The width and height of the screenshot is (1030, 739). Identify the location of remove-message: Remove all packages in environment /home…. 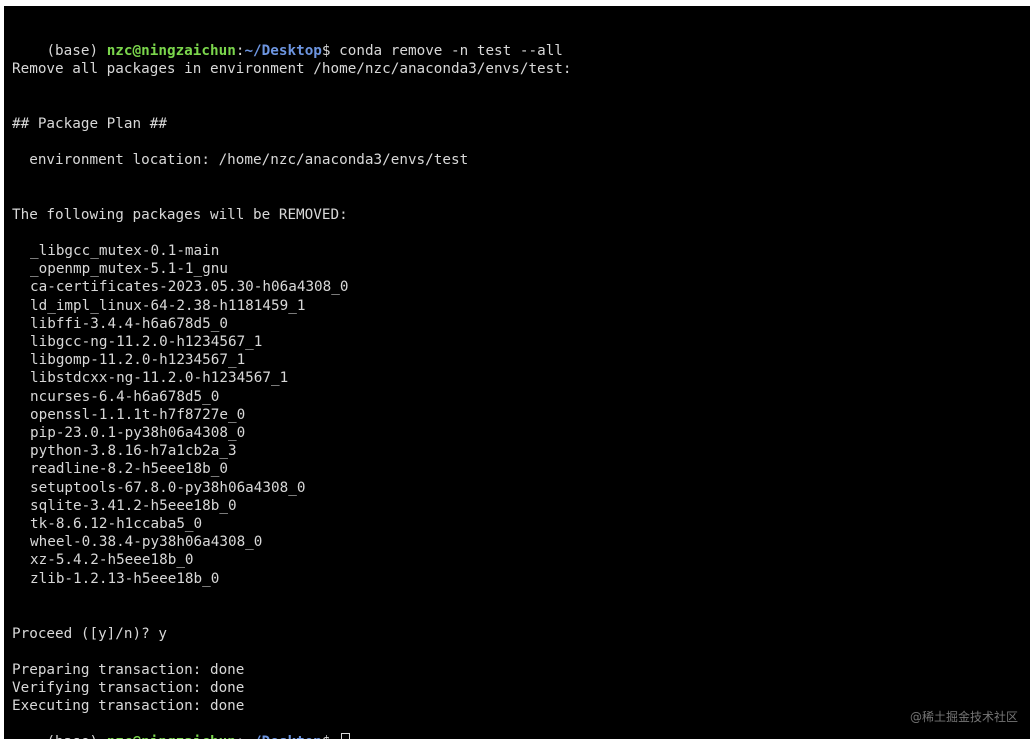
(292, 69).